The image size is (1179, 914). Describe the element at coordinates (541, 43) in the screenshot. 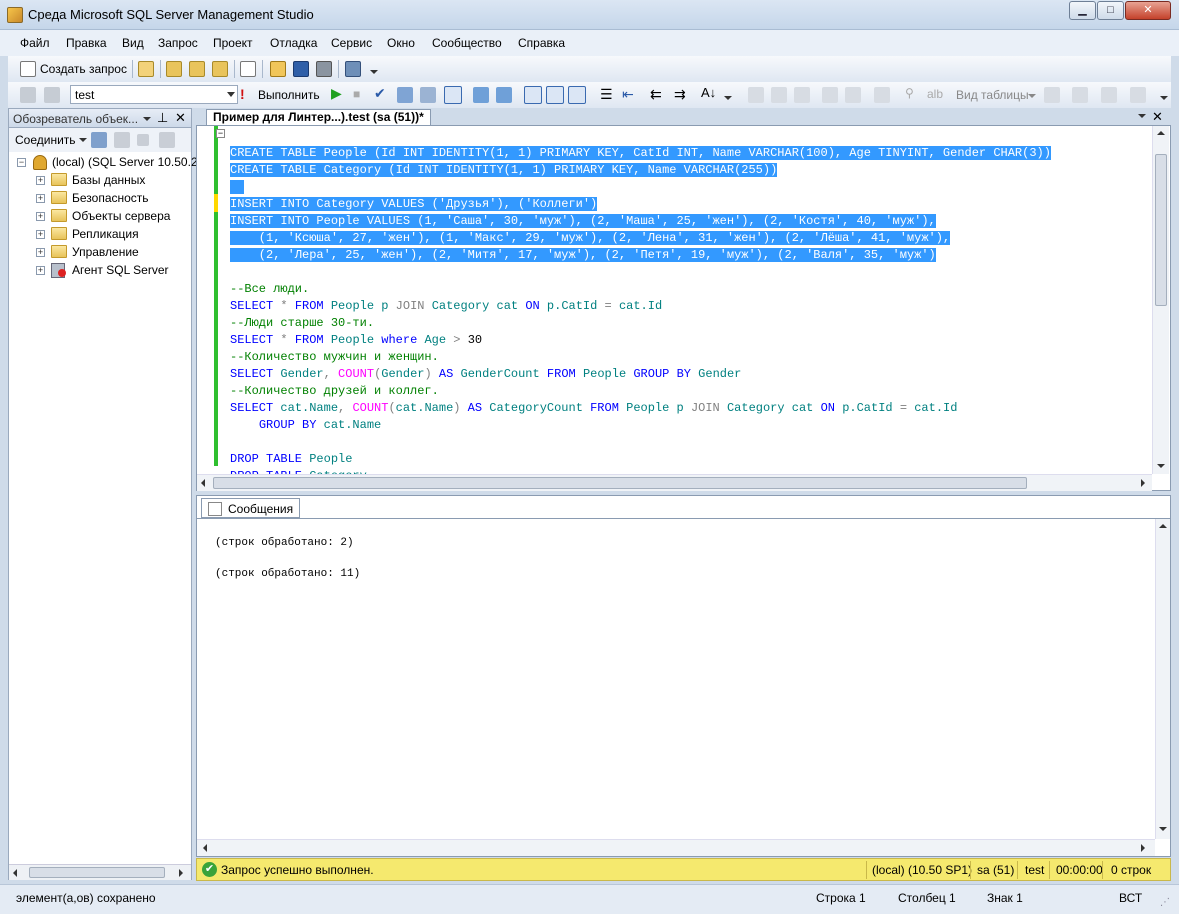

I see `menu-help: Справка` at that location.